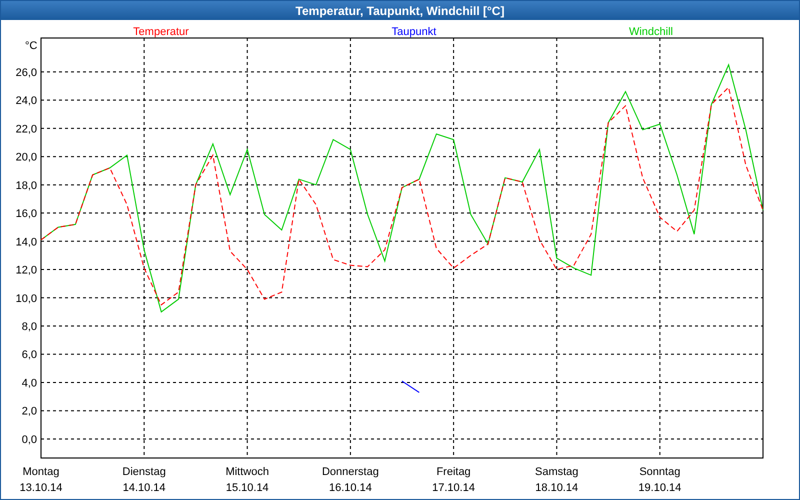  I want to click on y-tick-label: 8,0, so click(29, 327).